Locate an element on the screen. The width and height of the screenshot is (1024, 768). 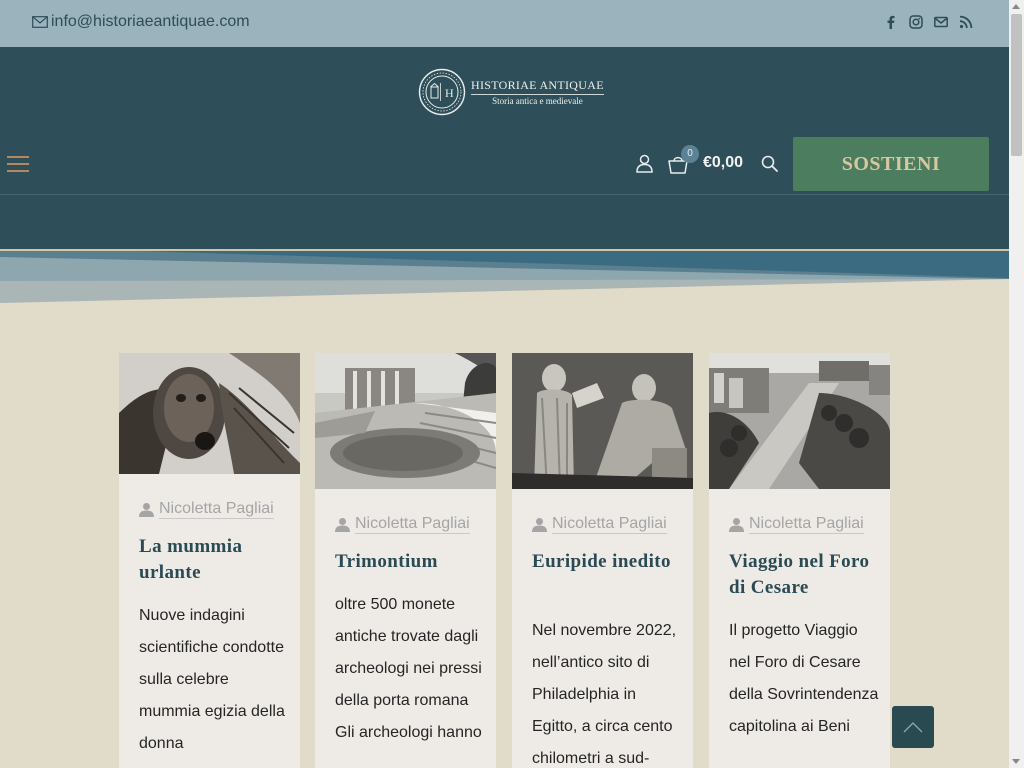
cart-count-badge: 0 is located at coordinates (690, 154).